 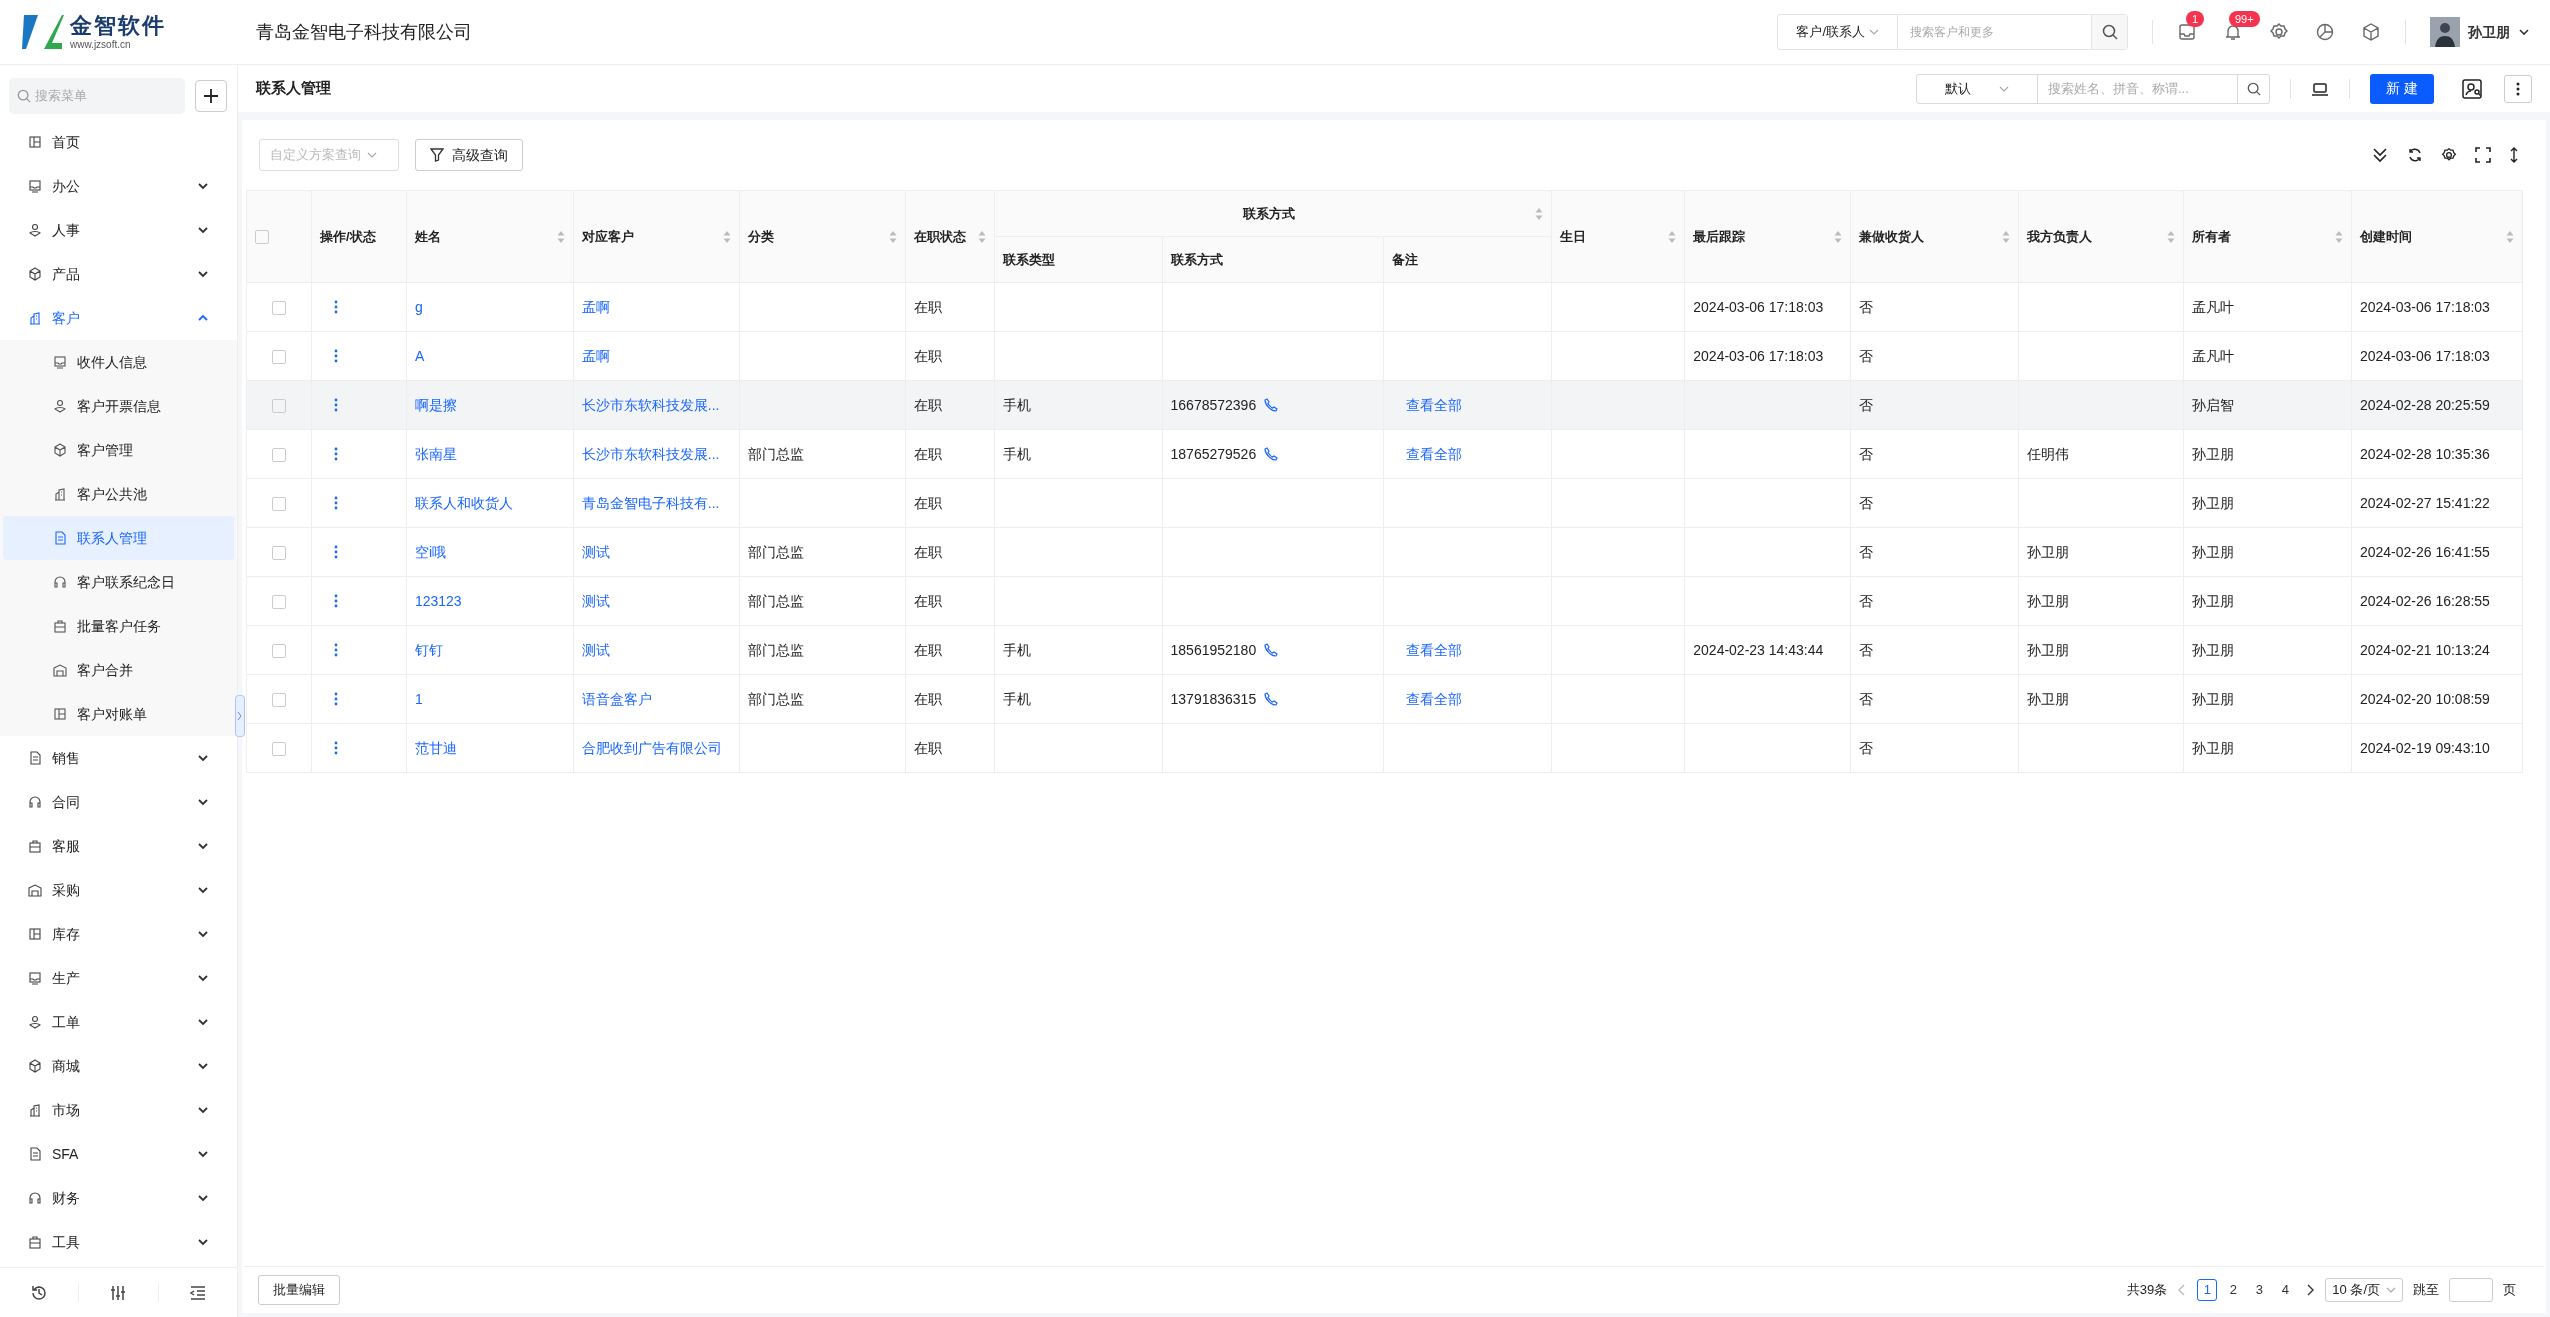 What do you see at coordinates (1837, 32) in the screenshot?
I see `search-scope-select: 客户/联系人` at bounding box center [1837, 32].